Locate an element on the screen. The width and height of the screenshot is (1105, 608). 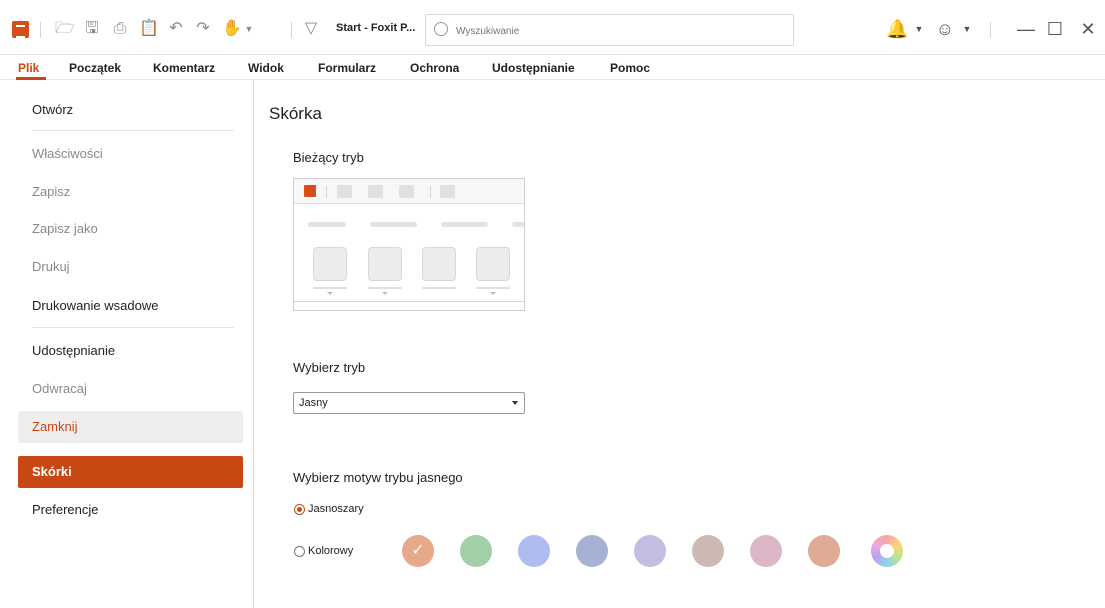
tab-komentarz: Komentarz is located at coordinates (184, 68).